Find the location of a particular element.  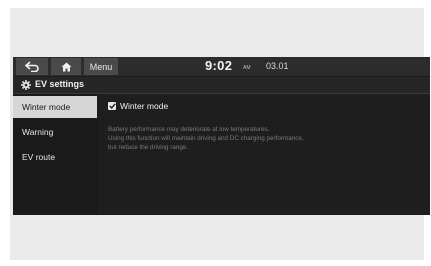

clock-time: 9:02 is located at coordinates (219, 65).